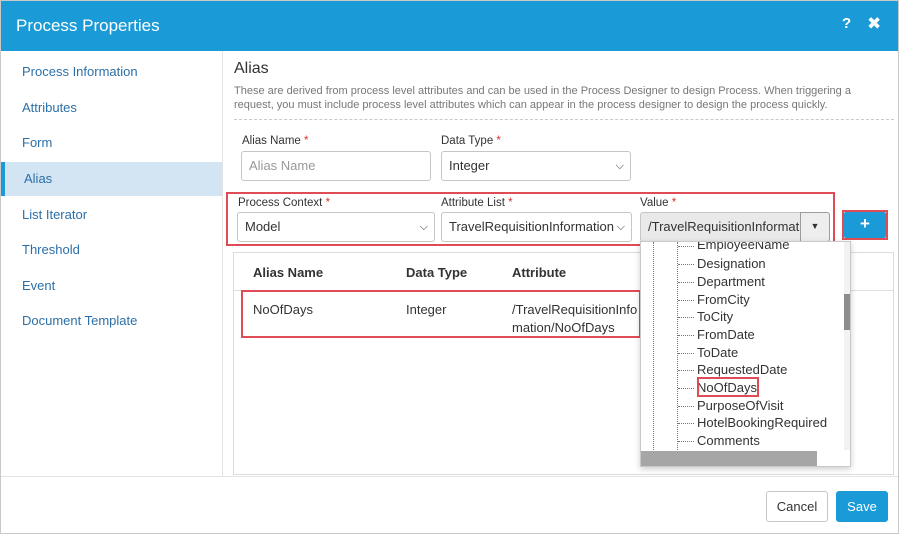 The width and height of the screenshot is (899, 534). Describe the element at coordinates (530, 219) in the screenshot. I see `highlight-box-context-row` at that location.